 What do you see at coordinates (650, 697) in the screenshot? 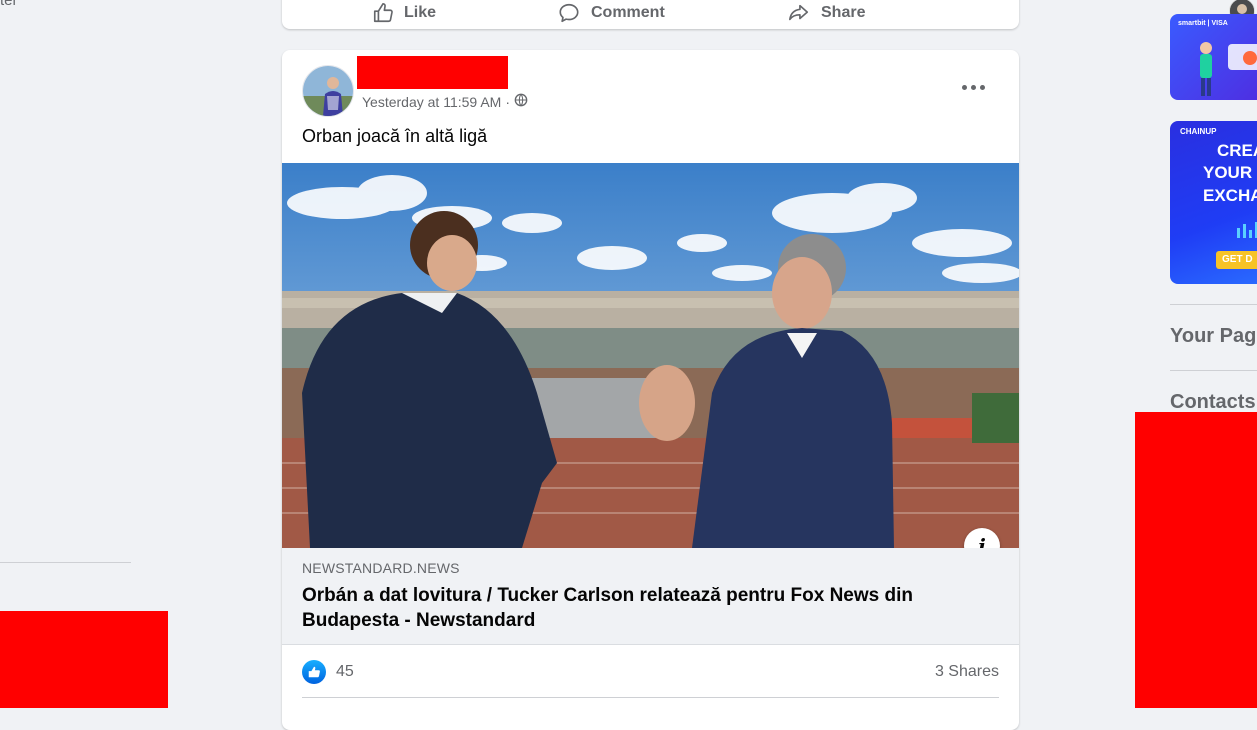
I see `post-divider` at bounding box center [650, 697].